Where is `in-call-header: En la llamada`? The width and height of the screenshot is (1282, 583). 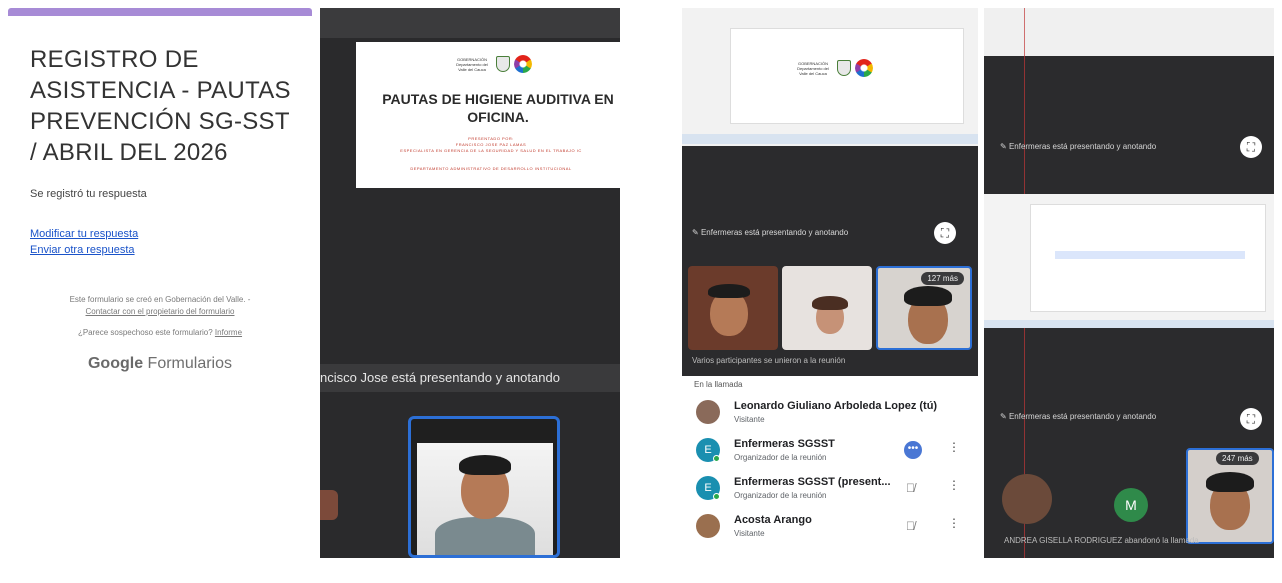 in-call-header: En la llamada is located at coordinates (718, 384).